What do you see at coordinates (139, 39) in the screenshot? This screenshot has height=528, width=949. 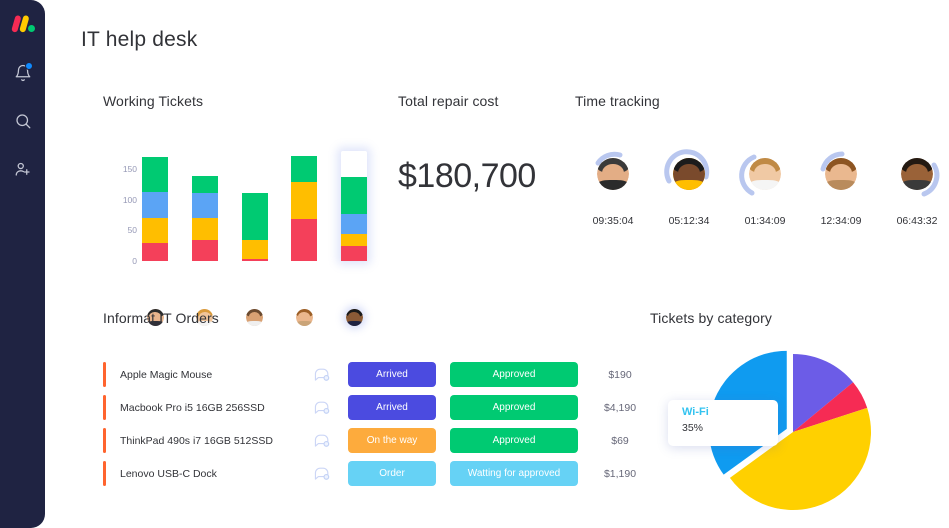 I see `page-title: IT help desk` at bounding box center [139, 39].